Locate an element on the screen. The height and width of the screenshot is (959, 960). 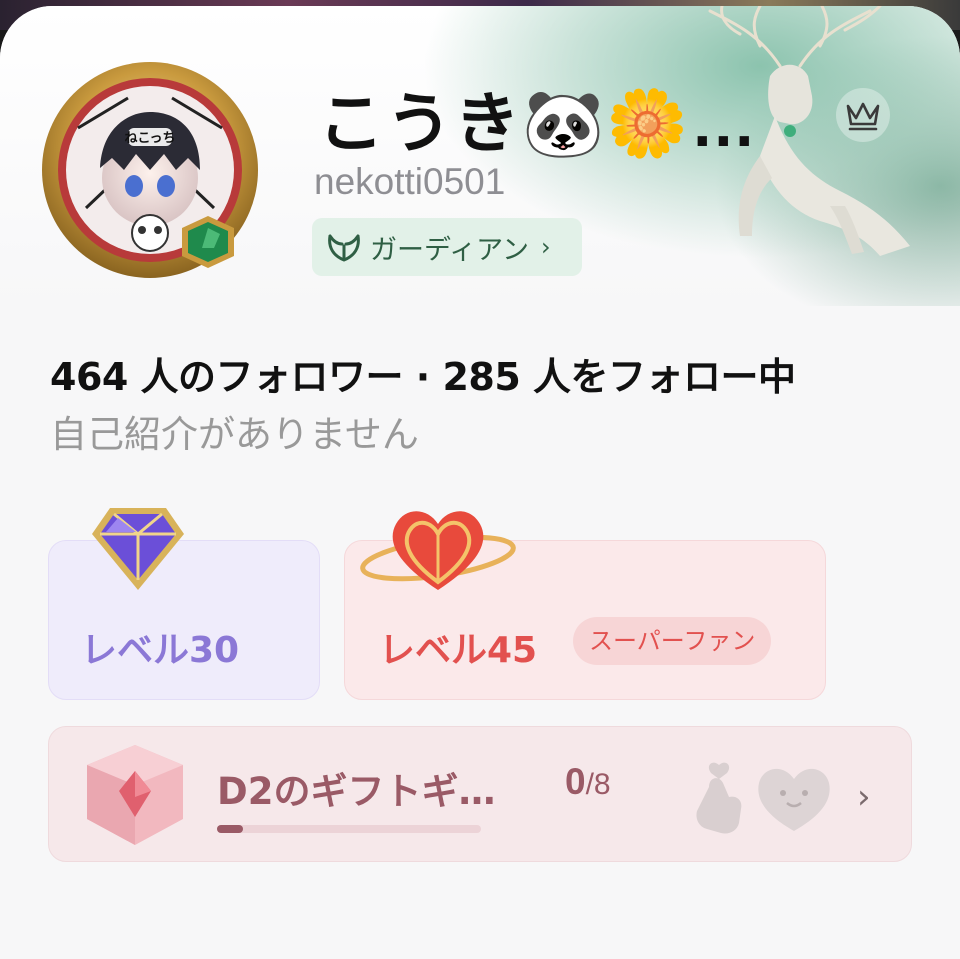
guardian-badge: ガーディアン › is located at coordinates (447, 247).